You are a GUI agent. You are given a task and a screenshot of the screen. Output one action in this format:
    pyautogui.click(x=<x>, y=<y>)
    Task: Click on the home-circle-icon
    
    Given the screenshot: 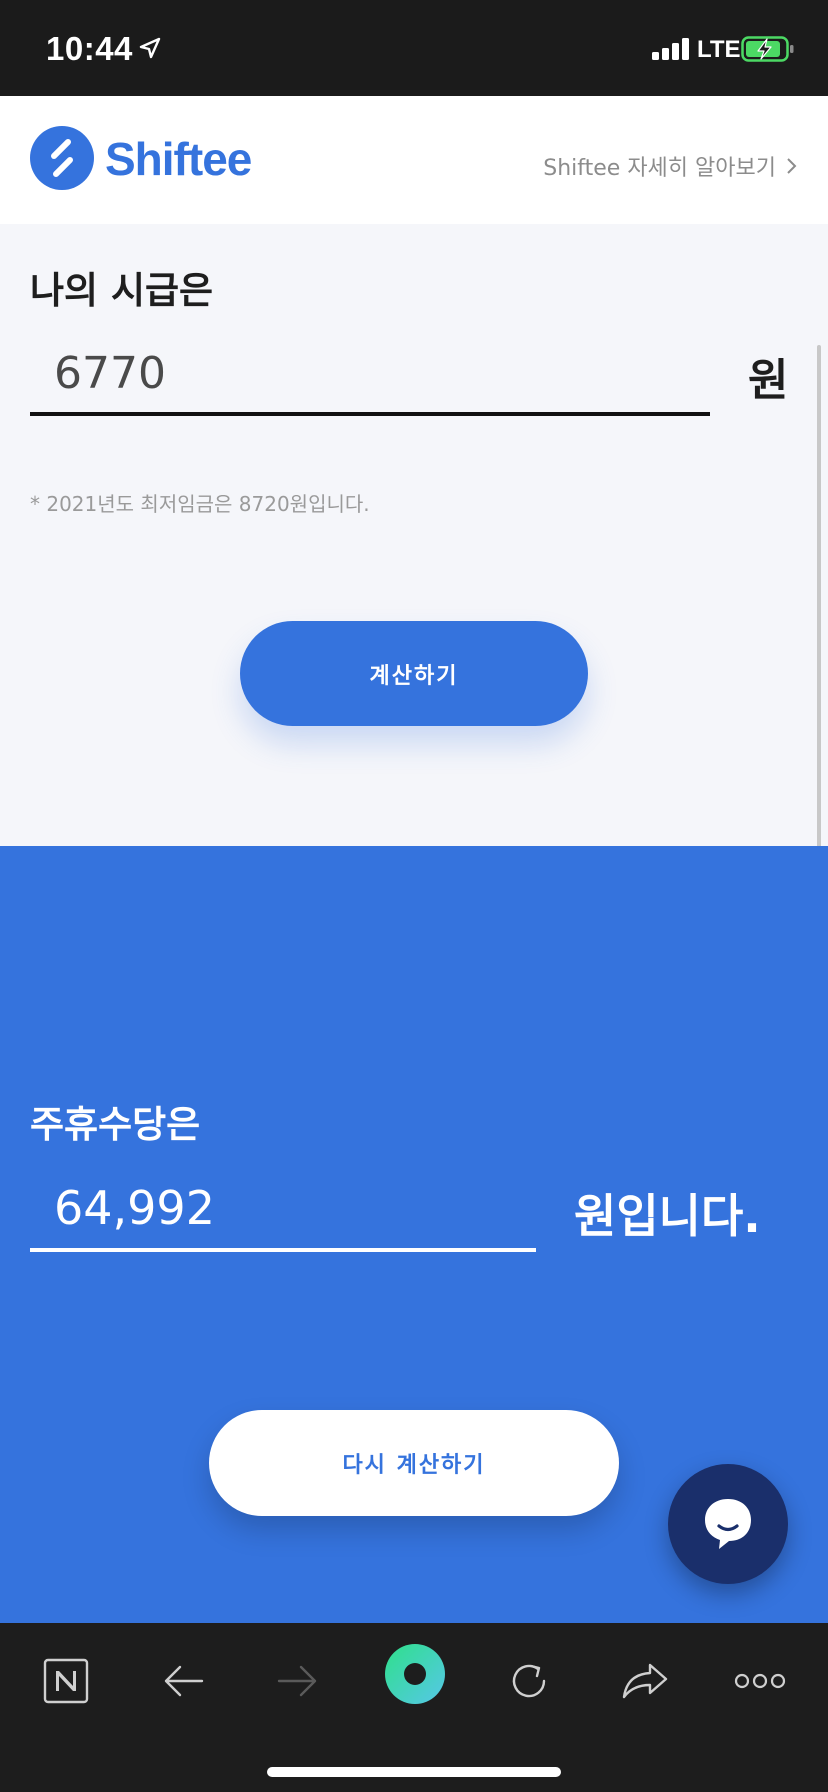 What is the action you would take?
    pyautogui.click(x=415, y=1674)
    